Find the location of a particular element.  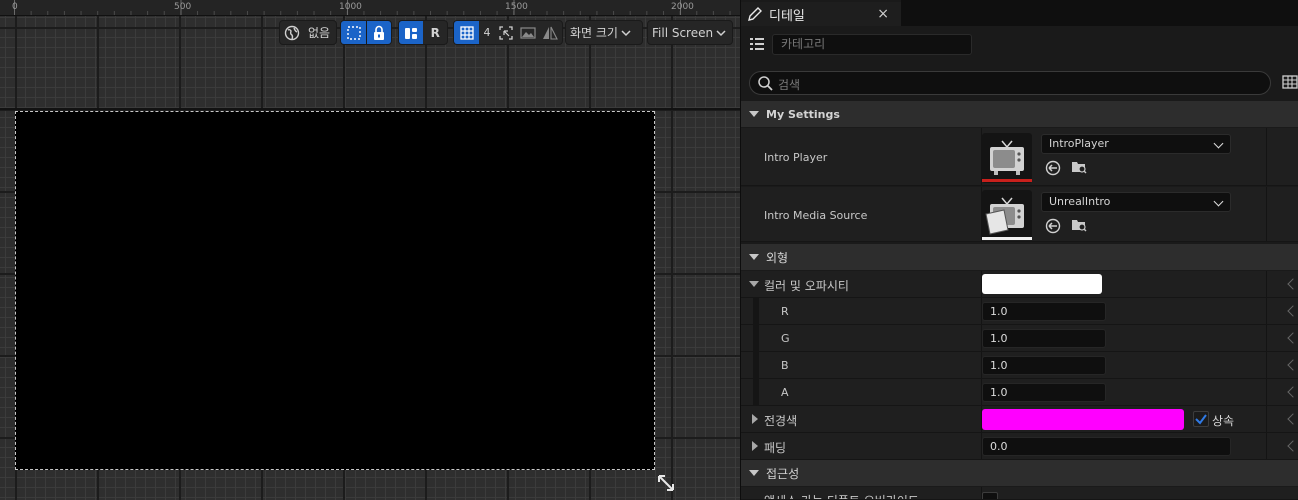

grid-snap-value: 4 is located at coordinates (487, 32).